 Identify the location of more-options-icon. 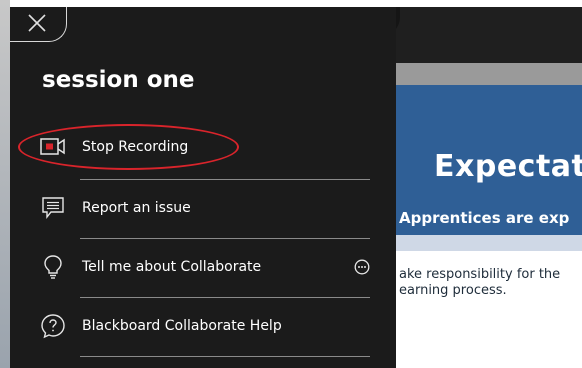
(362, 267).